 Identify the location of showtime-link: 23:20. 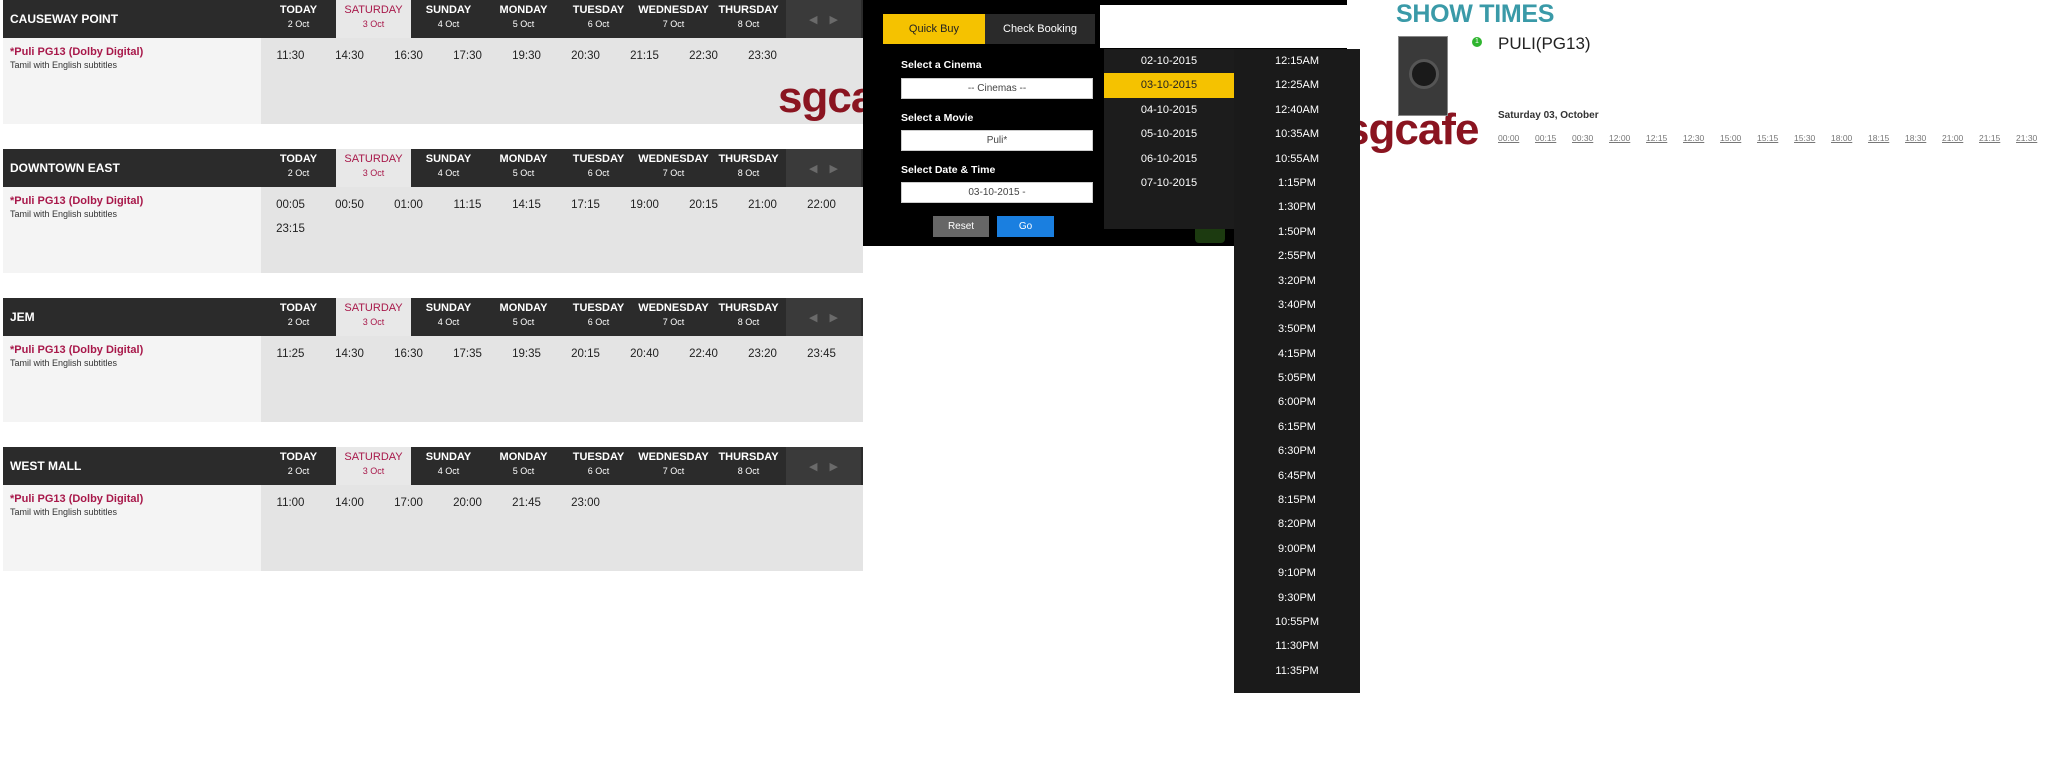
(762, 354).